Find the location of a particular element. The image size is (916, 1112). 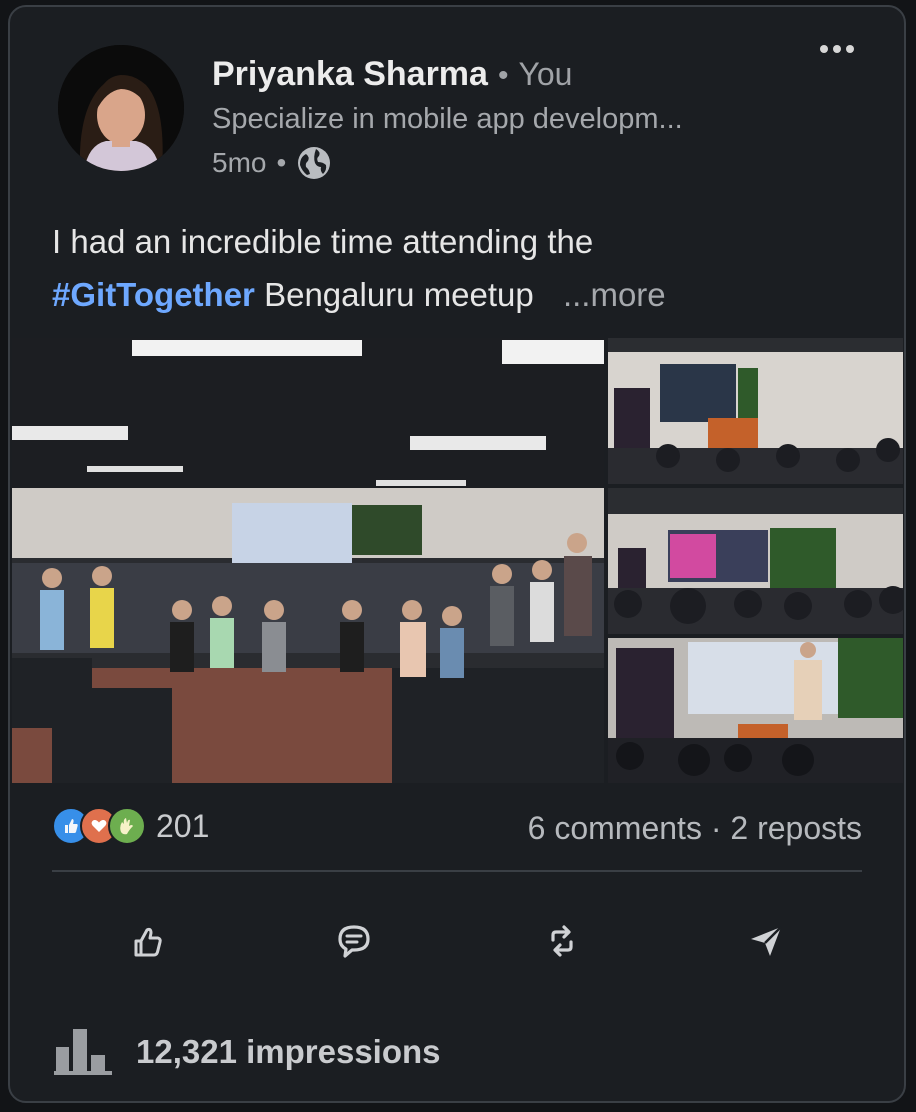

post-text-start: I had an incredible time attending the is located at coordinates (323, 241).